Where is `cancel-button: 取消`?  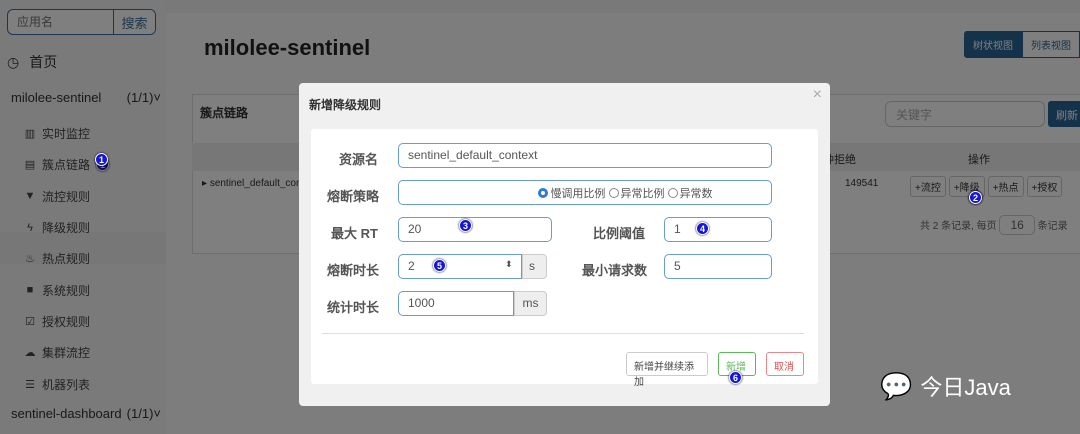 cancel-button: 取消 is located at coordinates (785, 364).